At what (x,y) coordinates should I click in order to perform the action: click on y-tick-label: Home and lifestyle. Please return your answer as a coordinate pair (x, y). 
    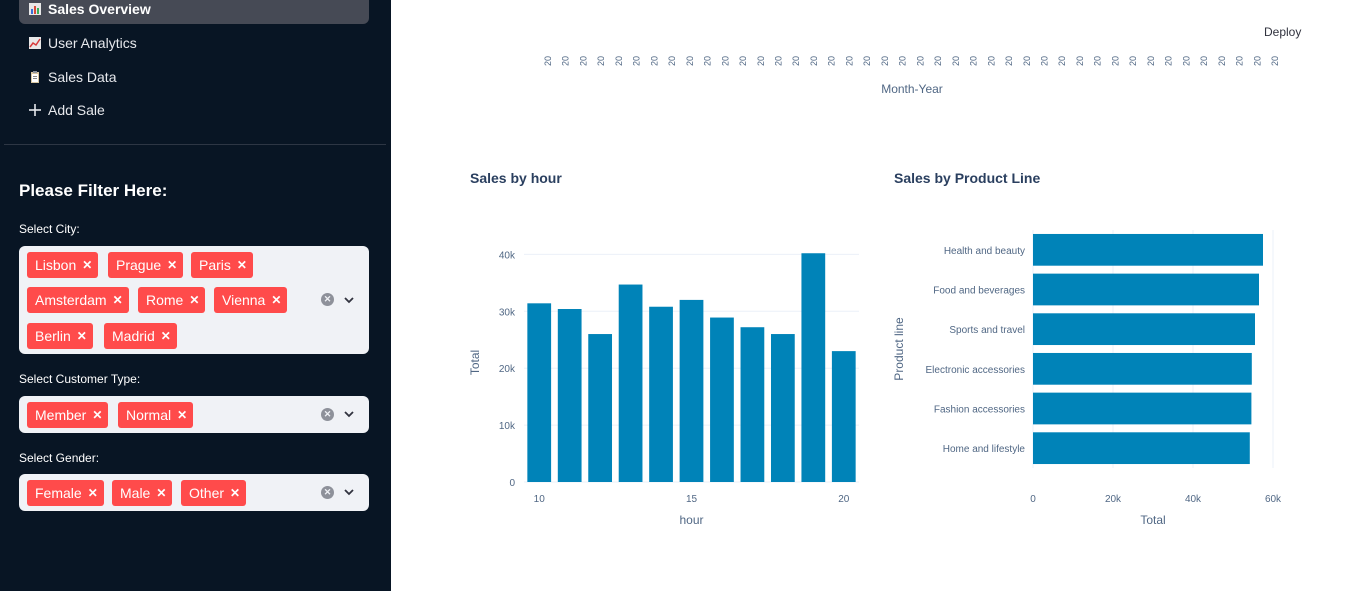
    Looking at the image, I should click on (984, 449).